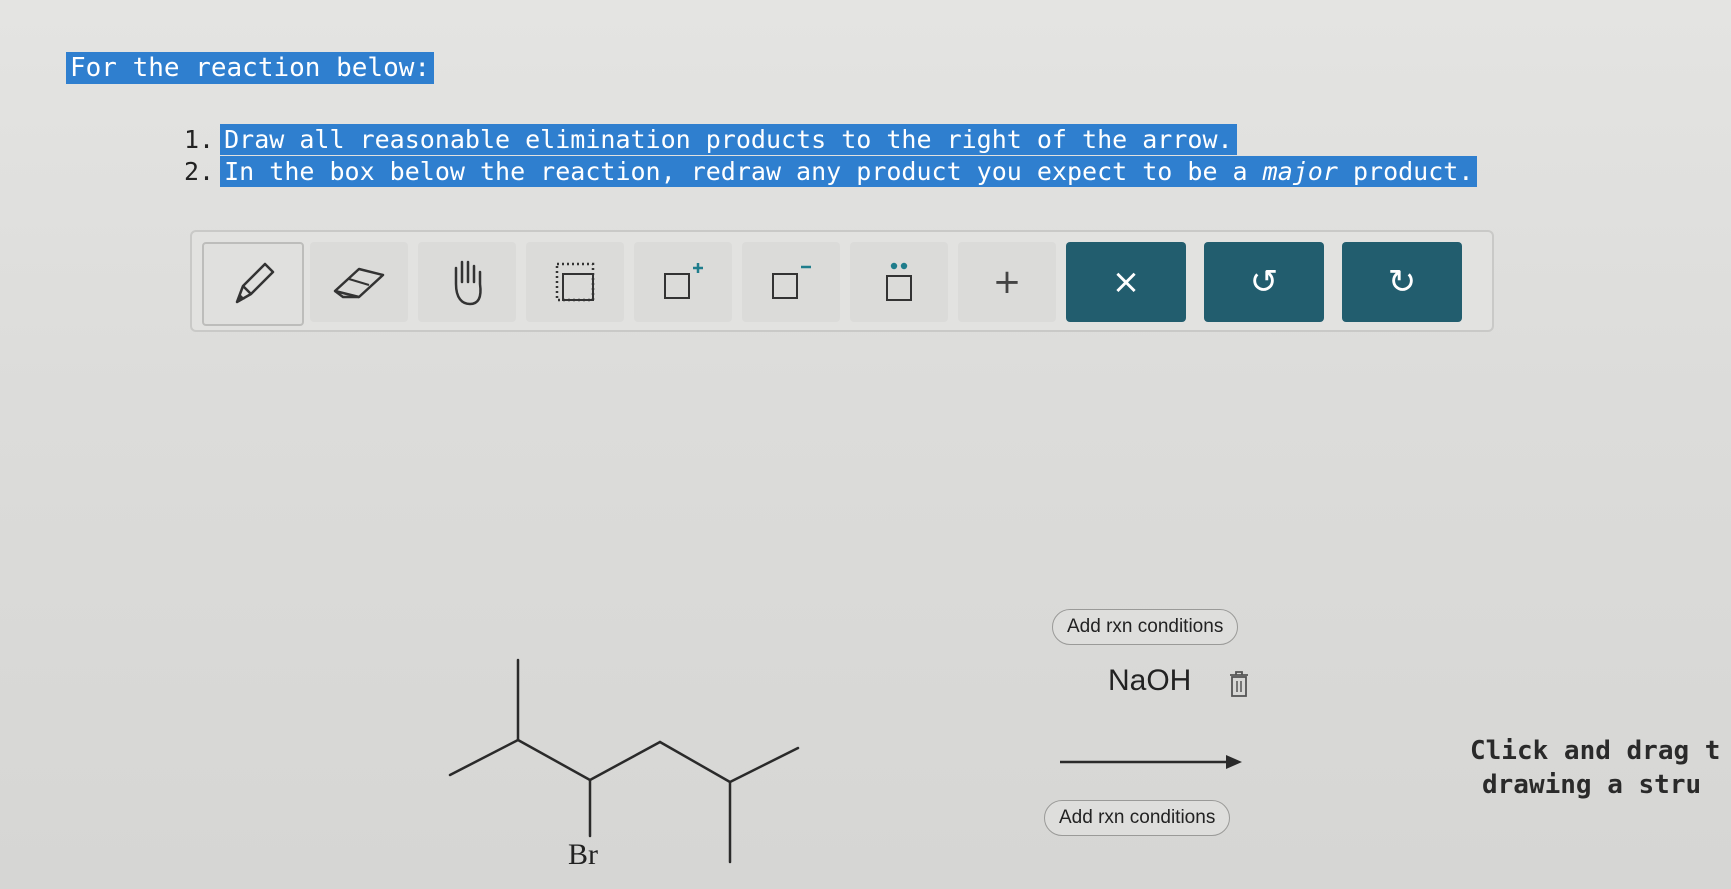 The image size is (1731, 889). I want to click on trash-icon, so click(1239, 684).